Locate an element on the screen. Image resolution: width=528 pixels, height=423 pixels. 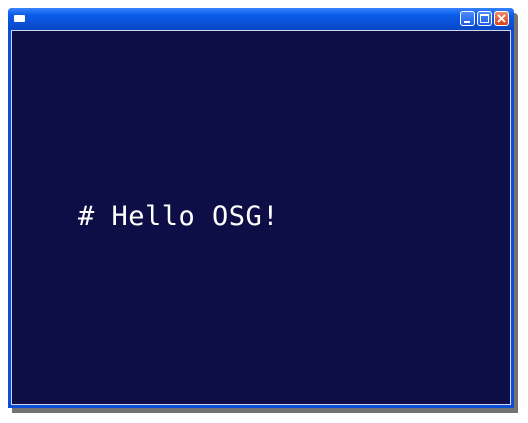
title-bar is located at coordinates (261, 19).